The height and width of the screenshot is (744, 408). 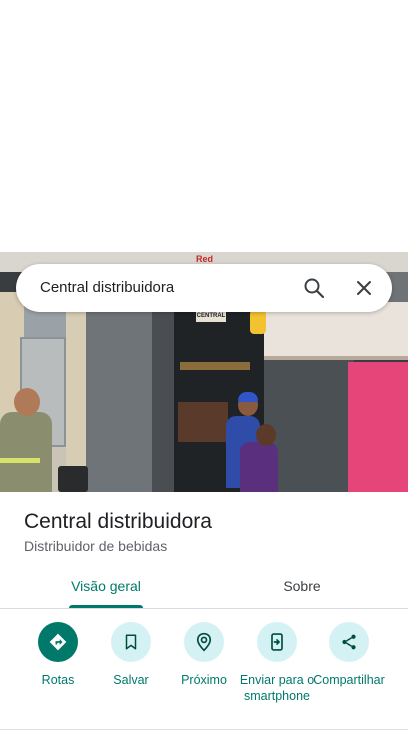 What do you see at coordinates (204, 608) in the screenshot?
I see `tabs-divider` at bounding box center [204, 608].